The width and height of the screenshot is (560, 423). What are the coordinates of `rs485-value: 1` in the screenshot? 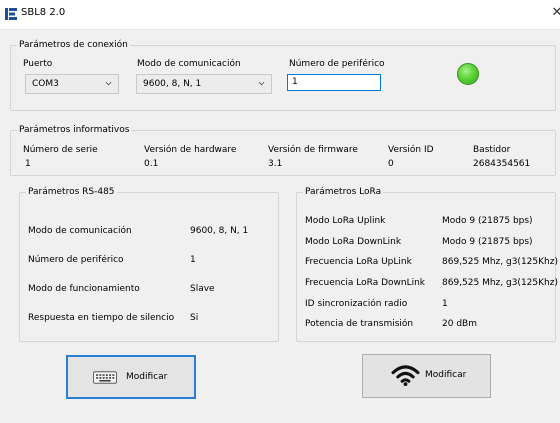 It's located at (193, 260).